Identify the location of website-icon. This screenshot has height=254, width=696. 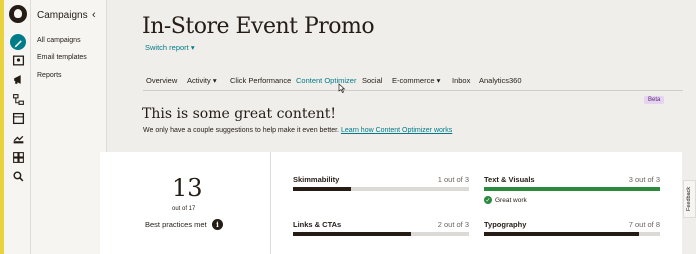
(18, 118).